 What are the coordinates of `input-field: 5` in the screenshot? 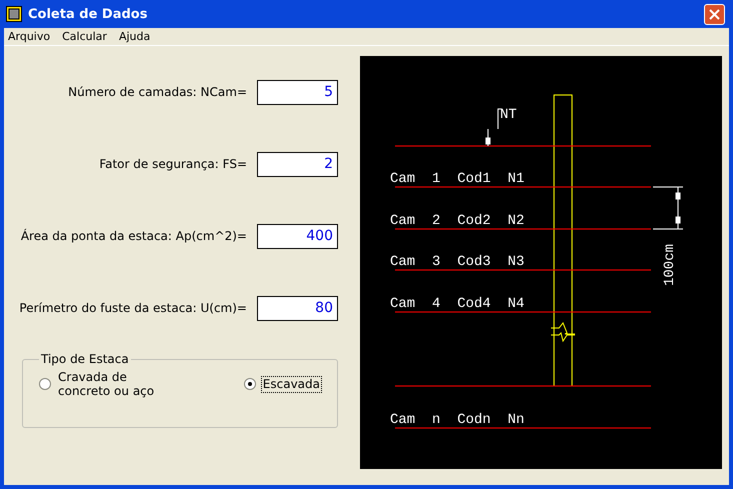 It's located at (297, 92).